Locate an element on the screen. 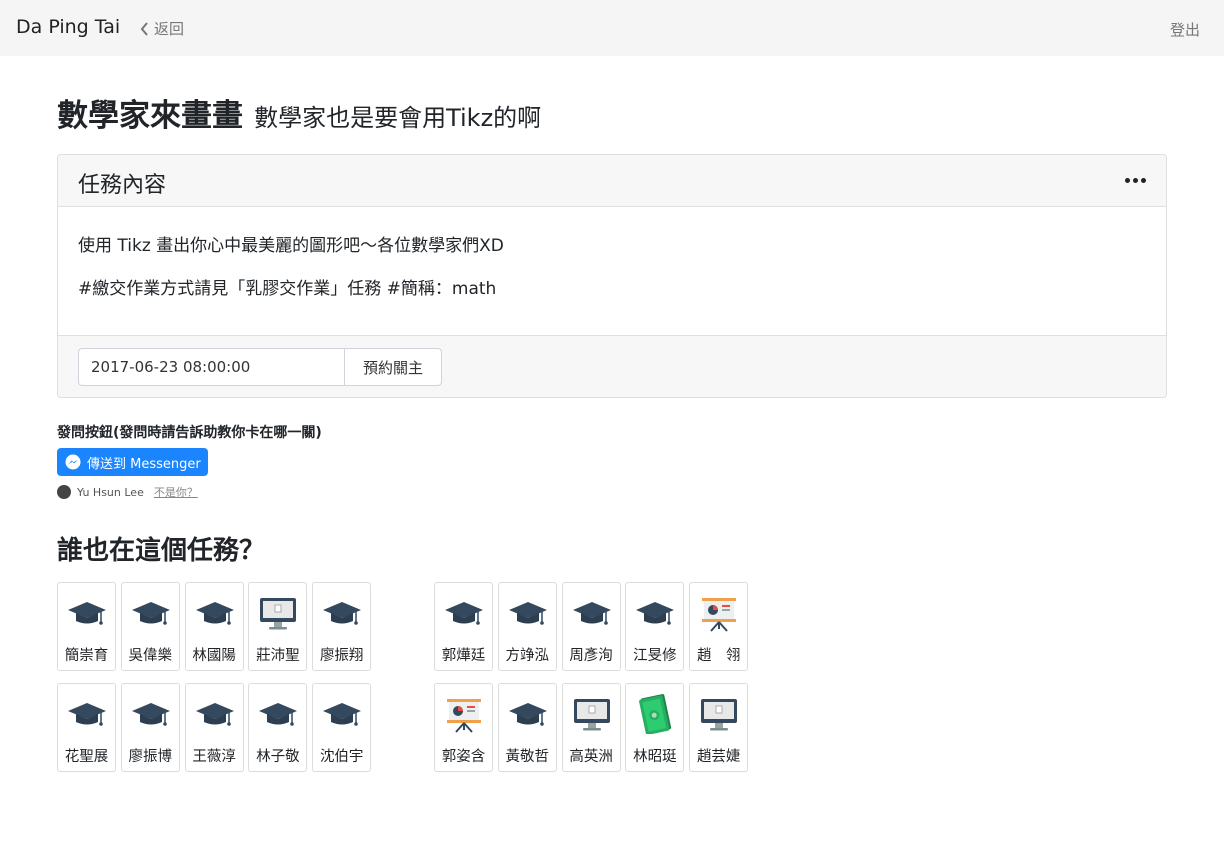 Image resolution: width=1224 pixels, height=847 pixels. participant-tile: 趙 翎 is located at coordinates (719, 626).